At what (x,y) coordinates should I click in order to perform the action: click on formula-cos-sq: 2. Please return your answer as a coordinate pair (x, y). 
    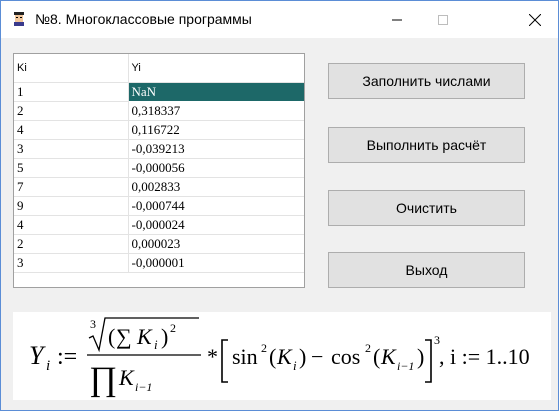
    Looking at the image, I should click on (368, 348).